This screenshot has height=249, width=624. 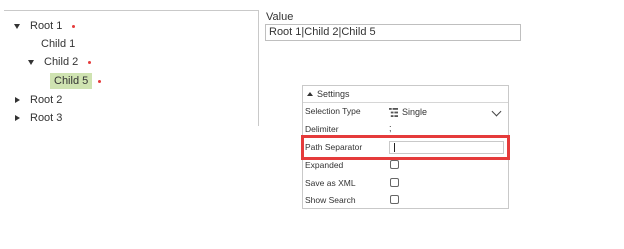 I want to click on save-as-xml-checkbox, so click(x=394, y=182).